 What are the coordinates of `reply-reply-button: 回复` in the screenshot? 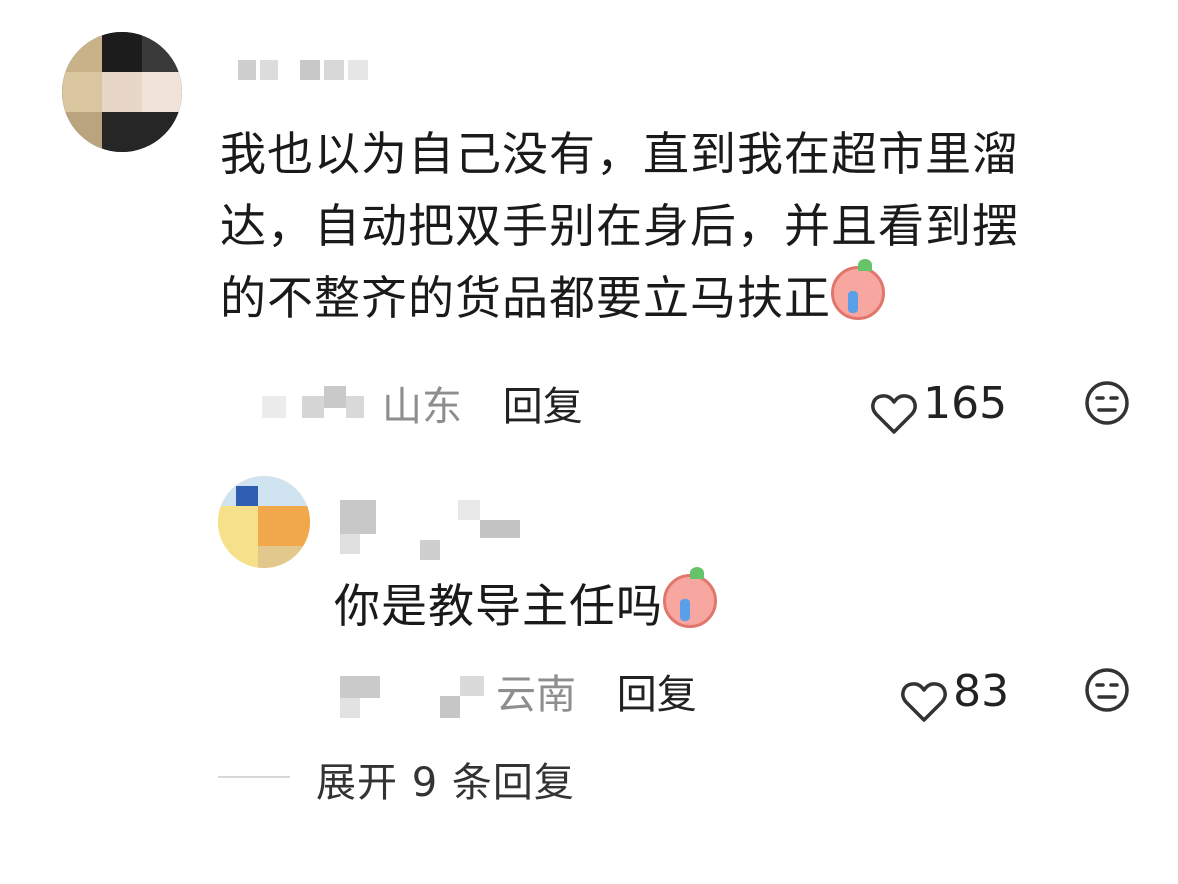 It's located at (657, 695).